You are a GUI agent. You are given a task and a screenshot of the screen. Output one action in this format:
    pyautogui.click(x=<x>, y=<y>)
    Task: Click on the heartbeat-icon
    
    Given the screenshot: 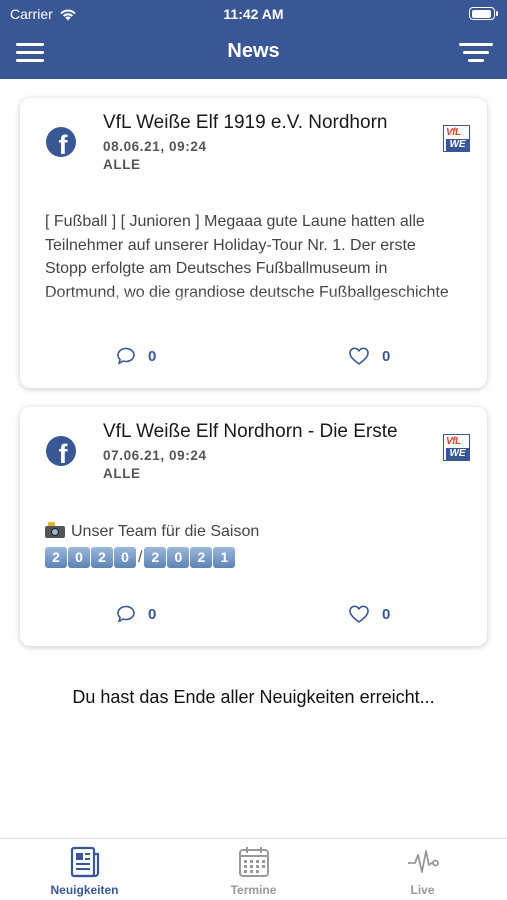 What is the action you would take?
    pyautogui.click(x=423, y=861)
    